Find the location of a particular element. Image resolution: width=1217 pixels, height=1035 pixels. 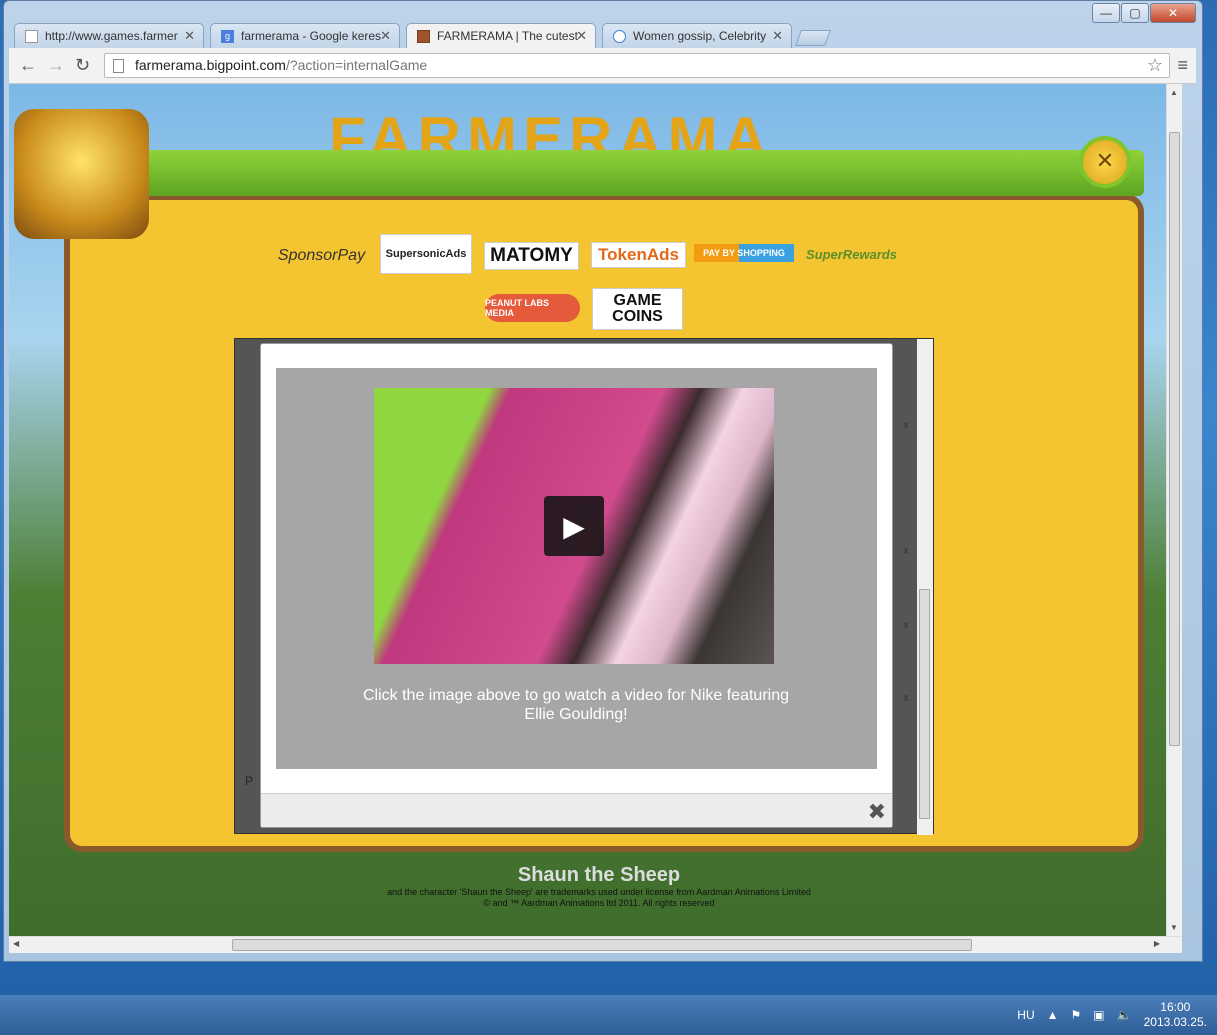

bookmark-star-icon: ☆ is located at coordinates (1155, 65).